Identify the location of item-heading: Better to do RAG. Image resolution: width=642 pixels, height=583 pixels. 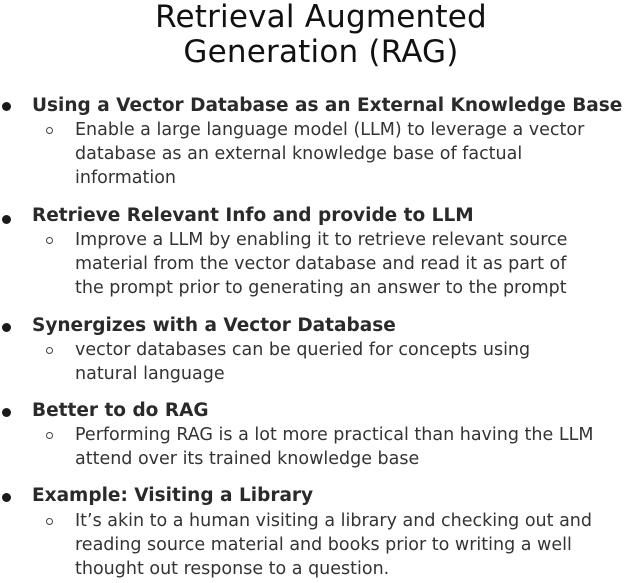
(120, 410).